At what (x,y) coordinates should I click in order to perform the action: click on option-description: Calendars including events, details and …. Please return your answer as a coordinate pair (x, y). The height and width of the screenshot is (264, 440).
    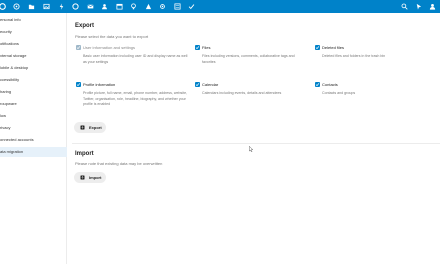
    Looking at the image, I should click on (242, 93).